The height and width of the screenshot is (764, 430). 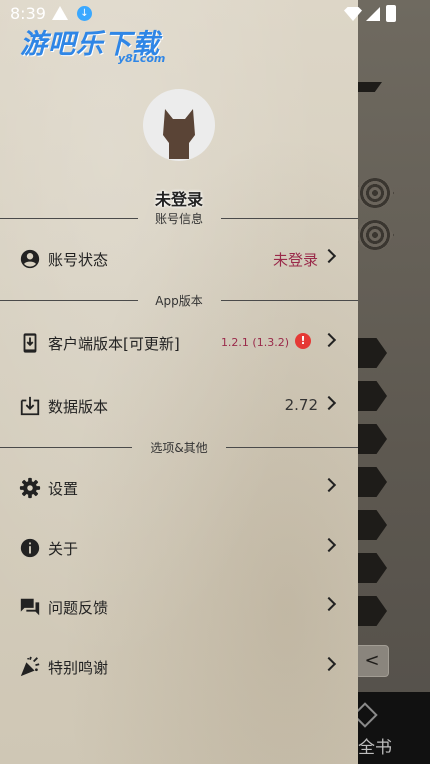 I want to click on menu-item-data-version: 数据版本 2.72, so click(x=179, y=406).